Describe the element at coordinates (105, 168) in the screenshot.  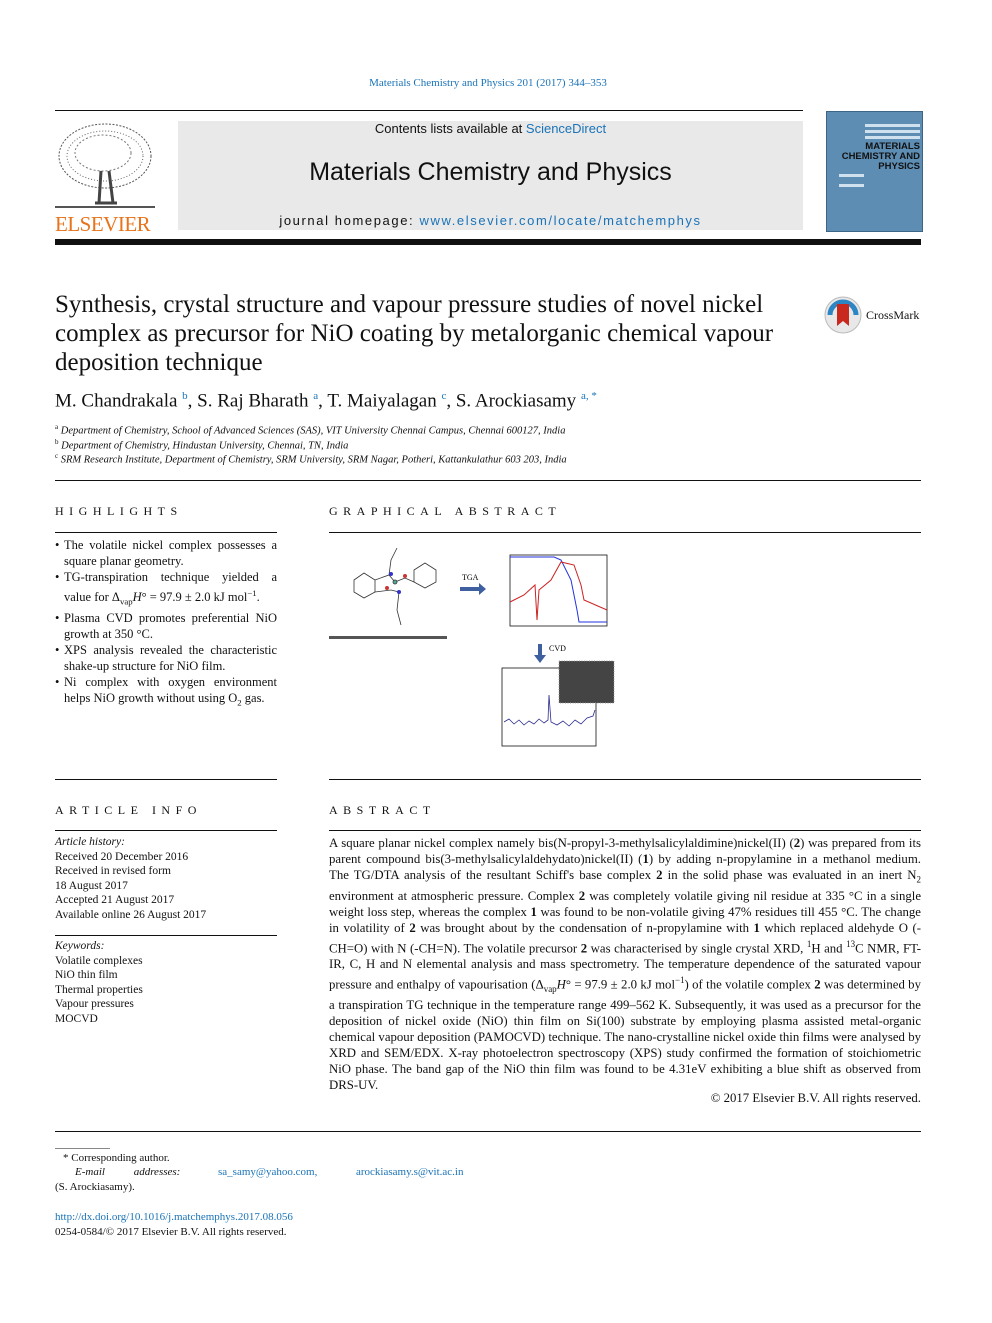
I see `elsevier-tree-logo` at that location.